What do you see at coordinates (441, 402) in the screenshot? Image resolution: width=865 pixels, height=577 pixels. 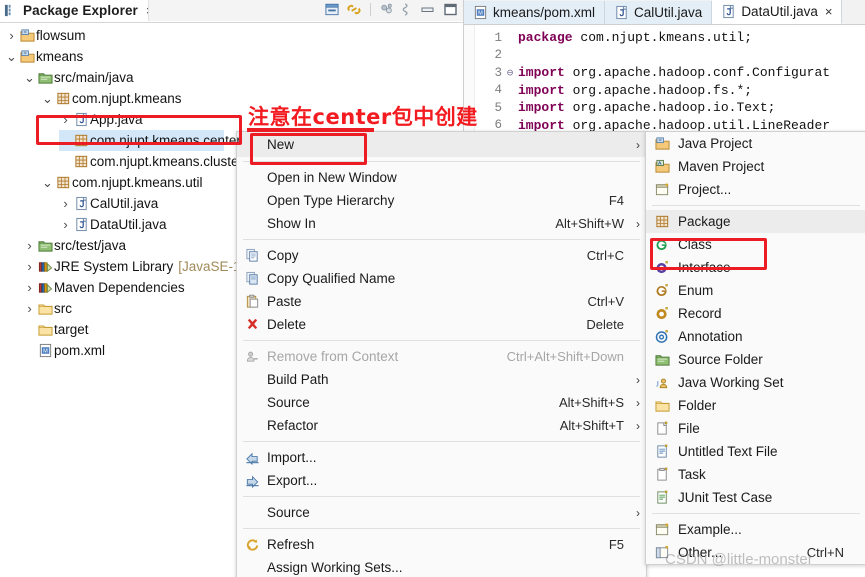 I see `menu-item-source: Source Alt+Shift+S ›` at bounding box center [441, 402].